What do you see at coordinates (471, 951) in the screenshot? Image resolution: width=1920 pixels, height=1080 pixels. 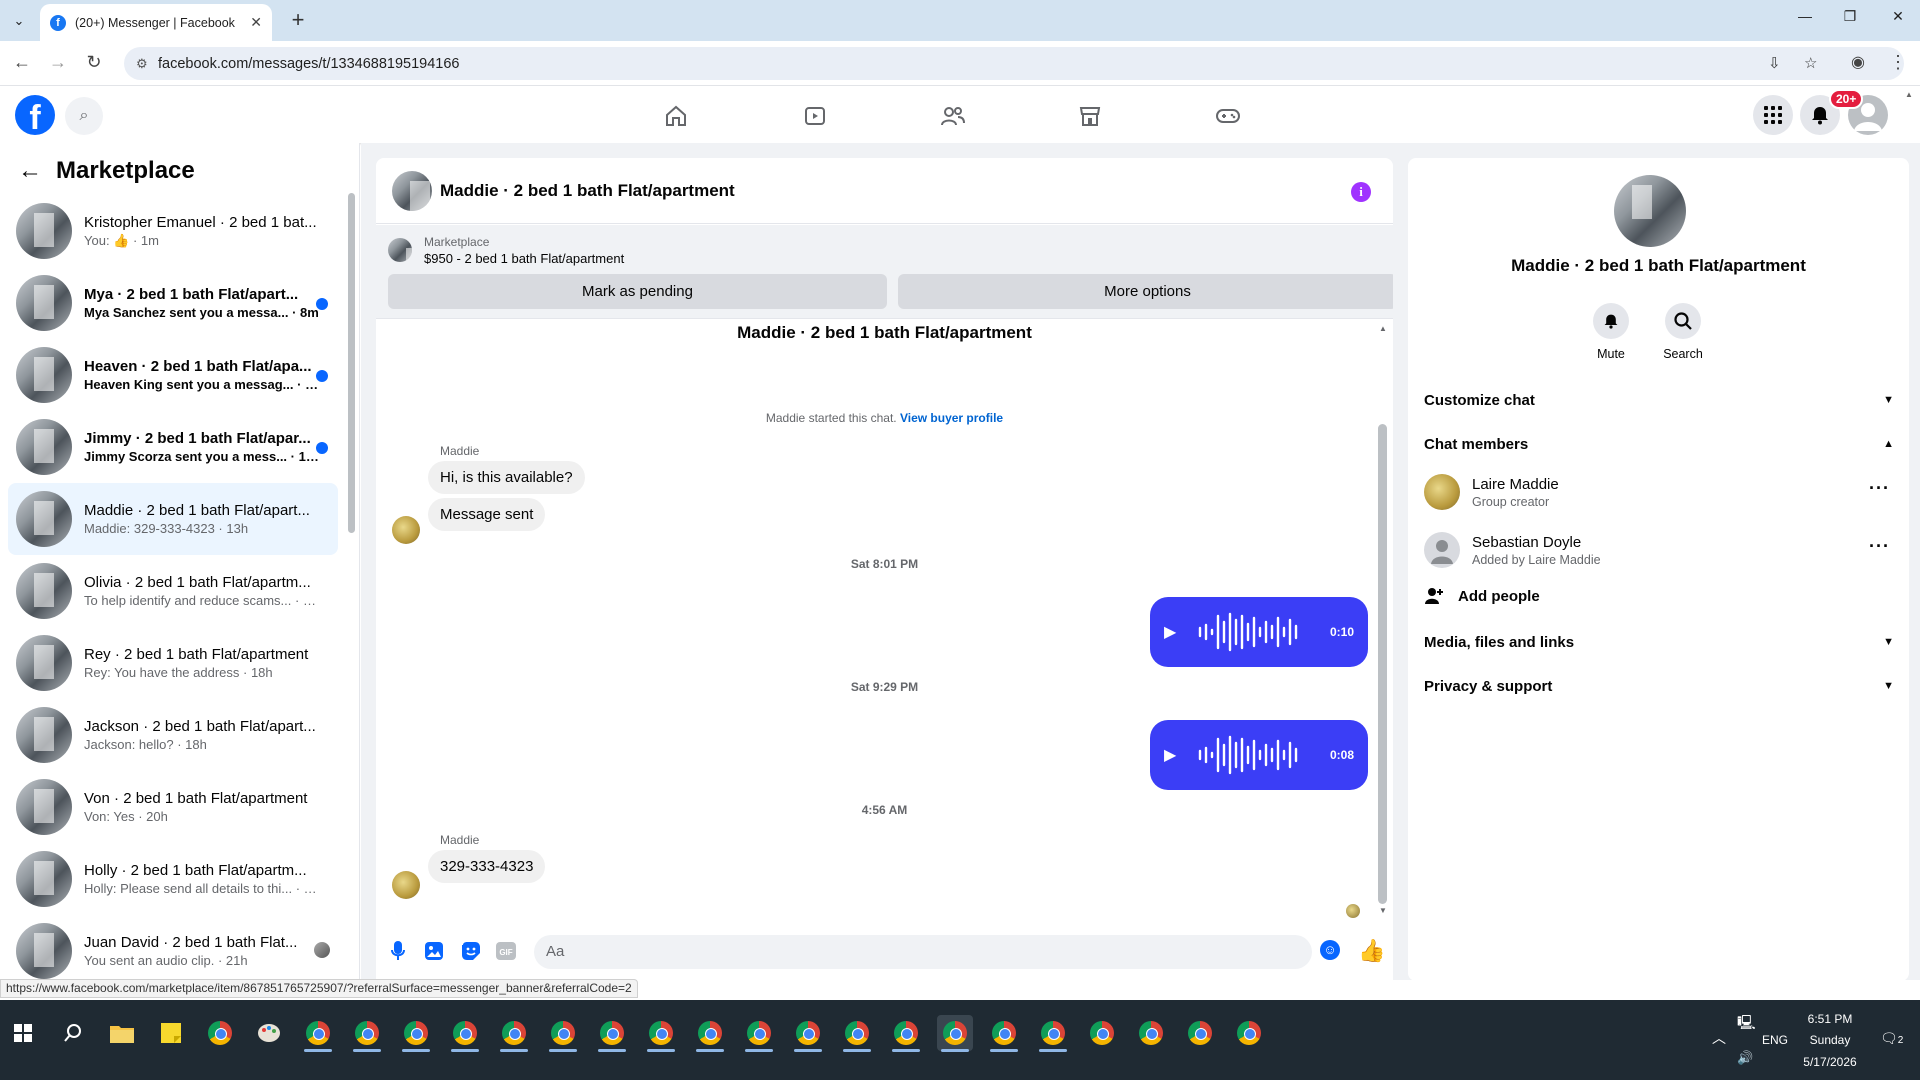 I see `sticker-icon` at bounding box center [471, 951].